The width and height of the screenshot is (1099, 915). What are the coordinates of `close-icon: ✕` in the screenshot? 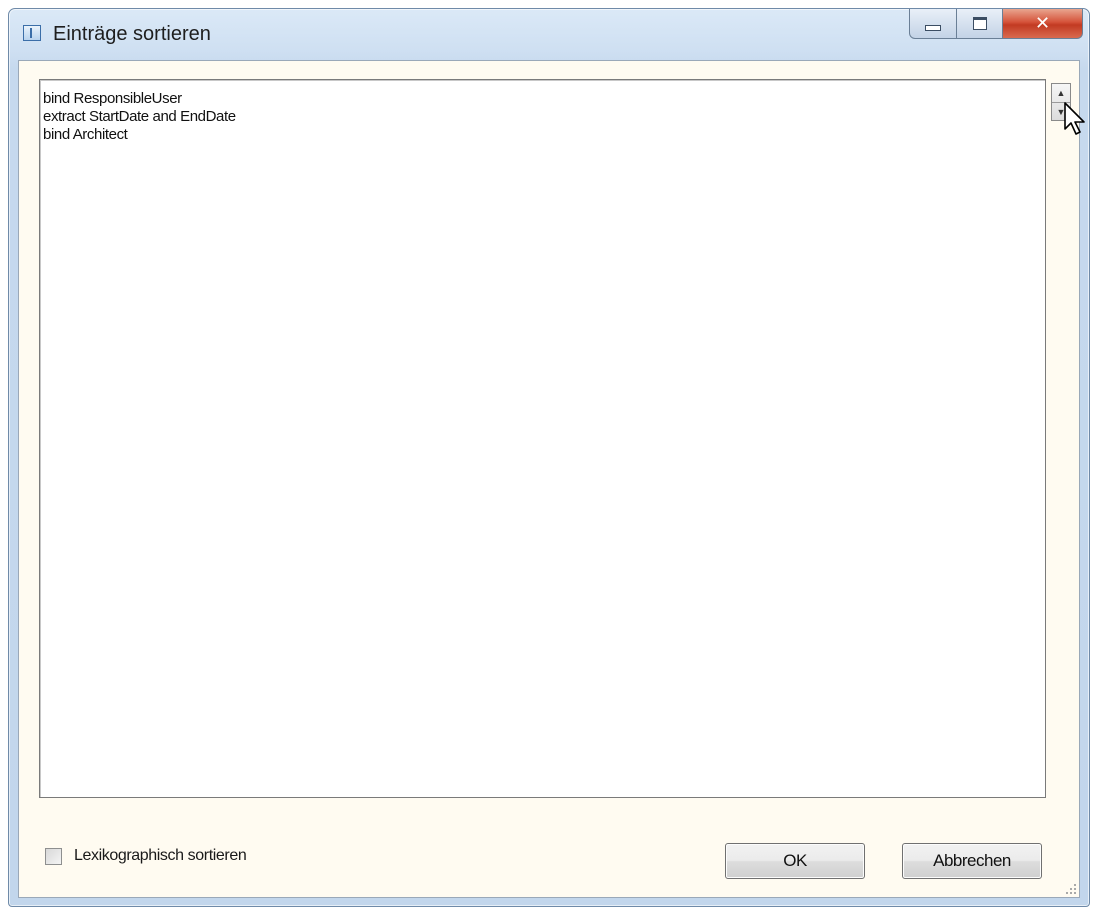 It's located at (1042, 23).